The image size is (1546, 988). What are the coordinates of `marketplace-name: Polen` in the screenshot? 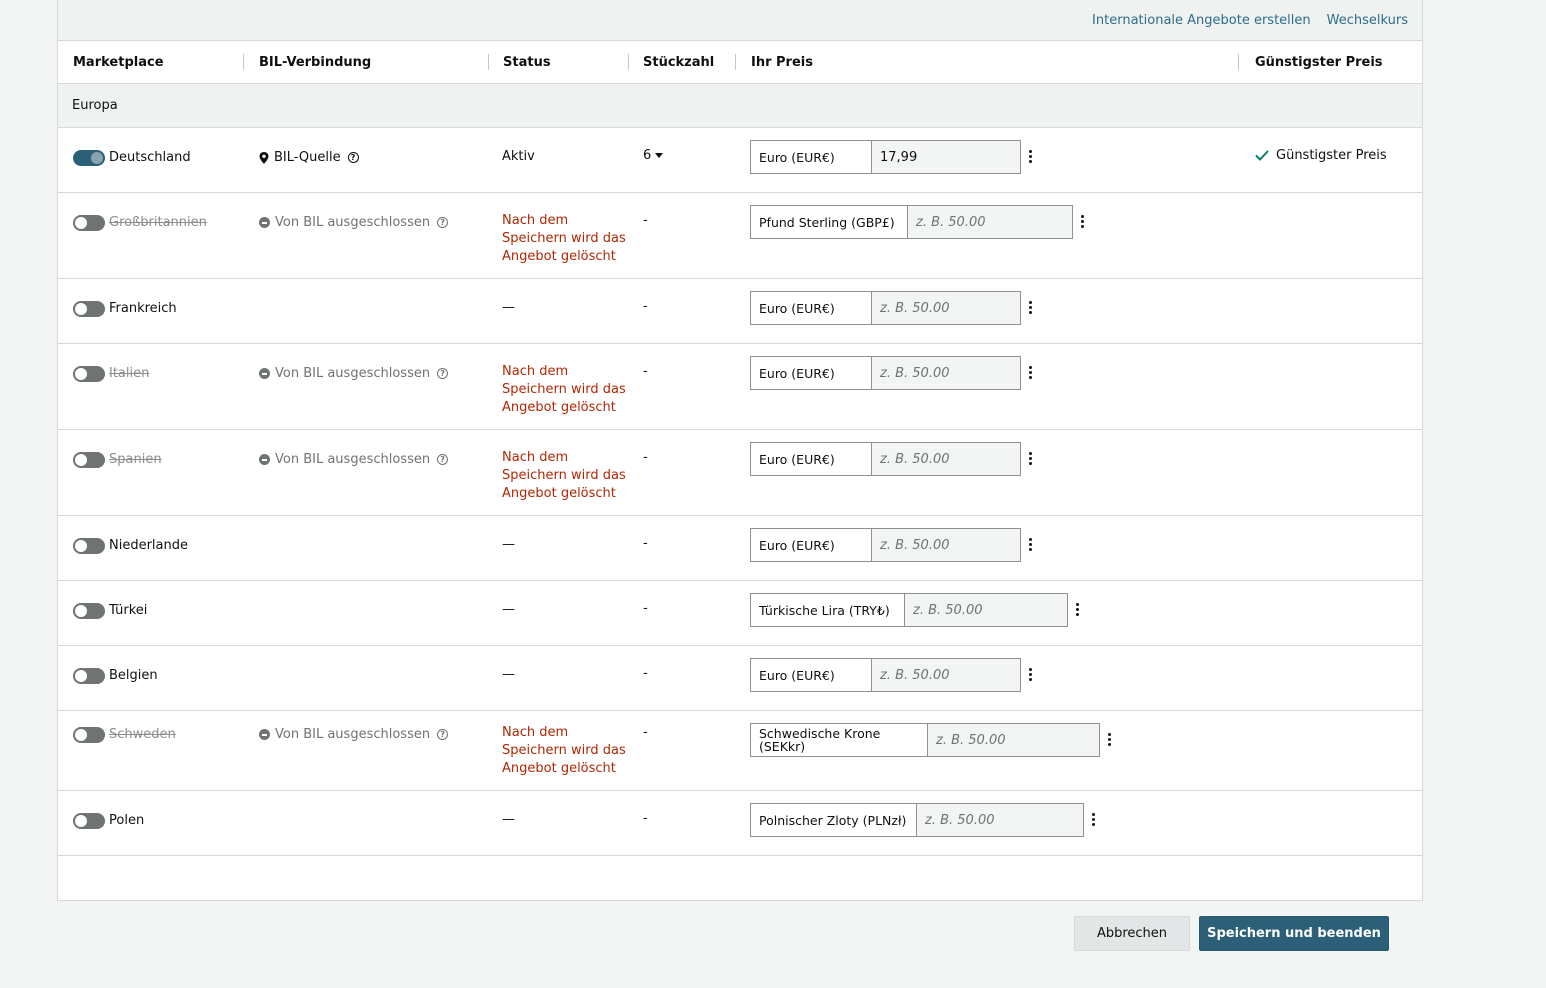 It's located at (127, 820).